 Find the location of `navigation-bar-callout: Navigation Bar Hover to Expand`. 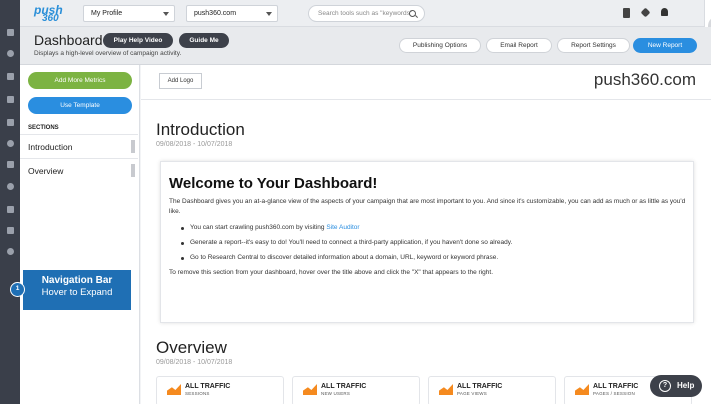

navigation-bar-callout: Navigation Bar Hover to Expand is located at coordinates (77, 290).